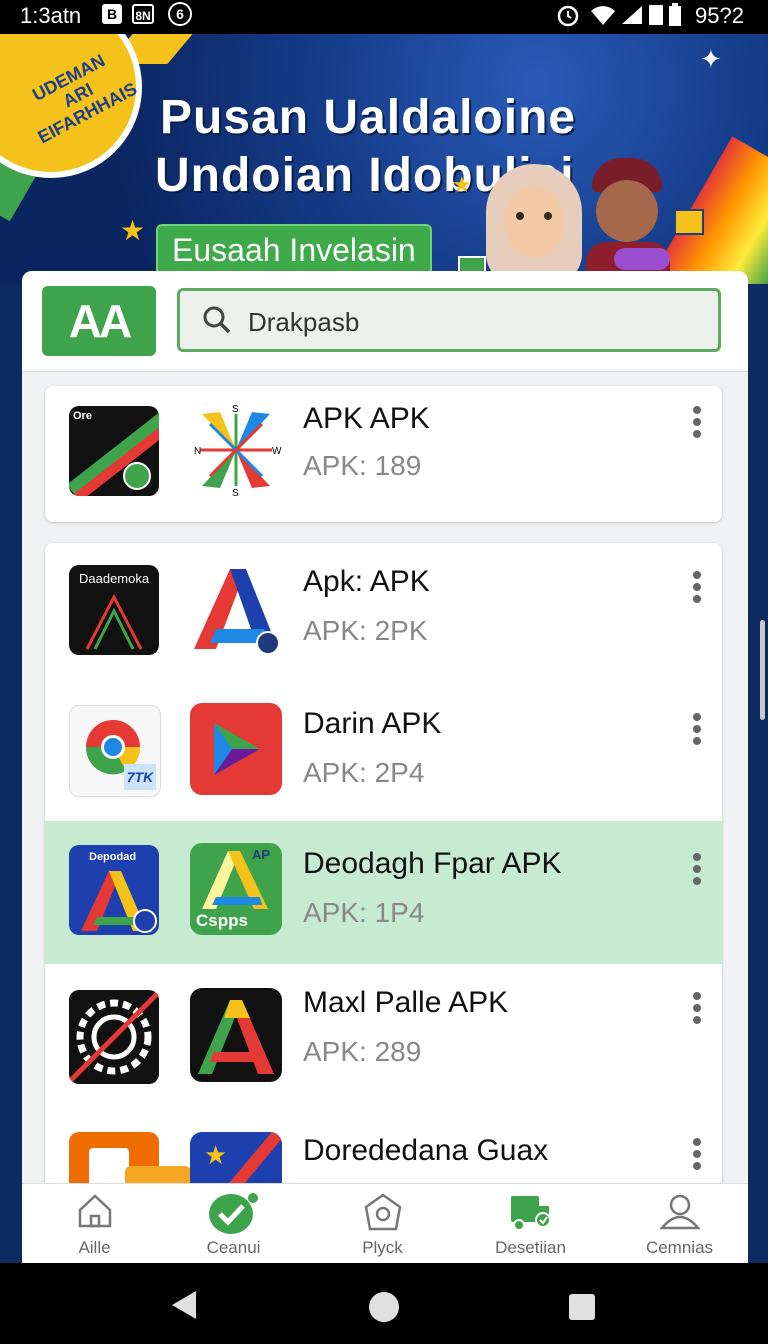 This screenshot has width=768, height=1344. Describe the element at coordinates (366, 418) in the screenshot. I see `app-title: APK APK` at that location.